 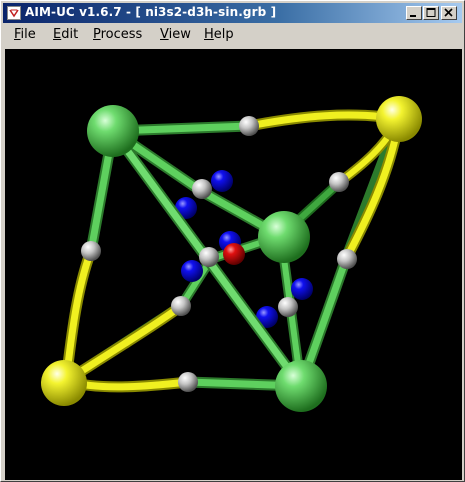 I want to click on title-bar: AIM-UC v1.6.7 - [ ni3s2-d3h-sin.grb ], so click(x=232, y=13).